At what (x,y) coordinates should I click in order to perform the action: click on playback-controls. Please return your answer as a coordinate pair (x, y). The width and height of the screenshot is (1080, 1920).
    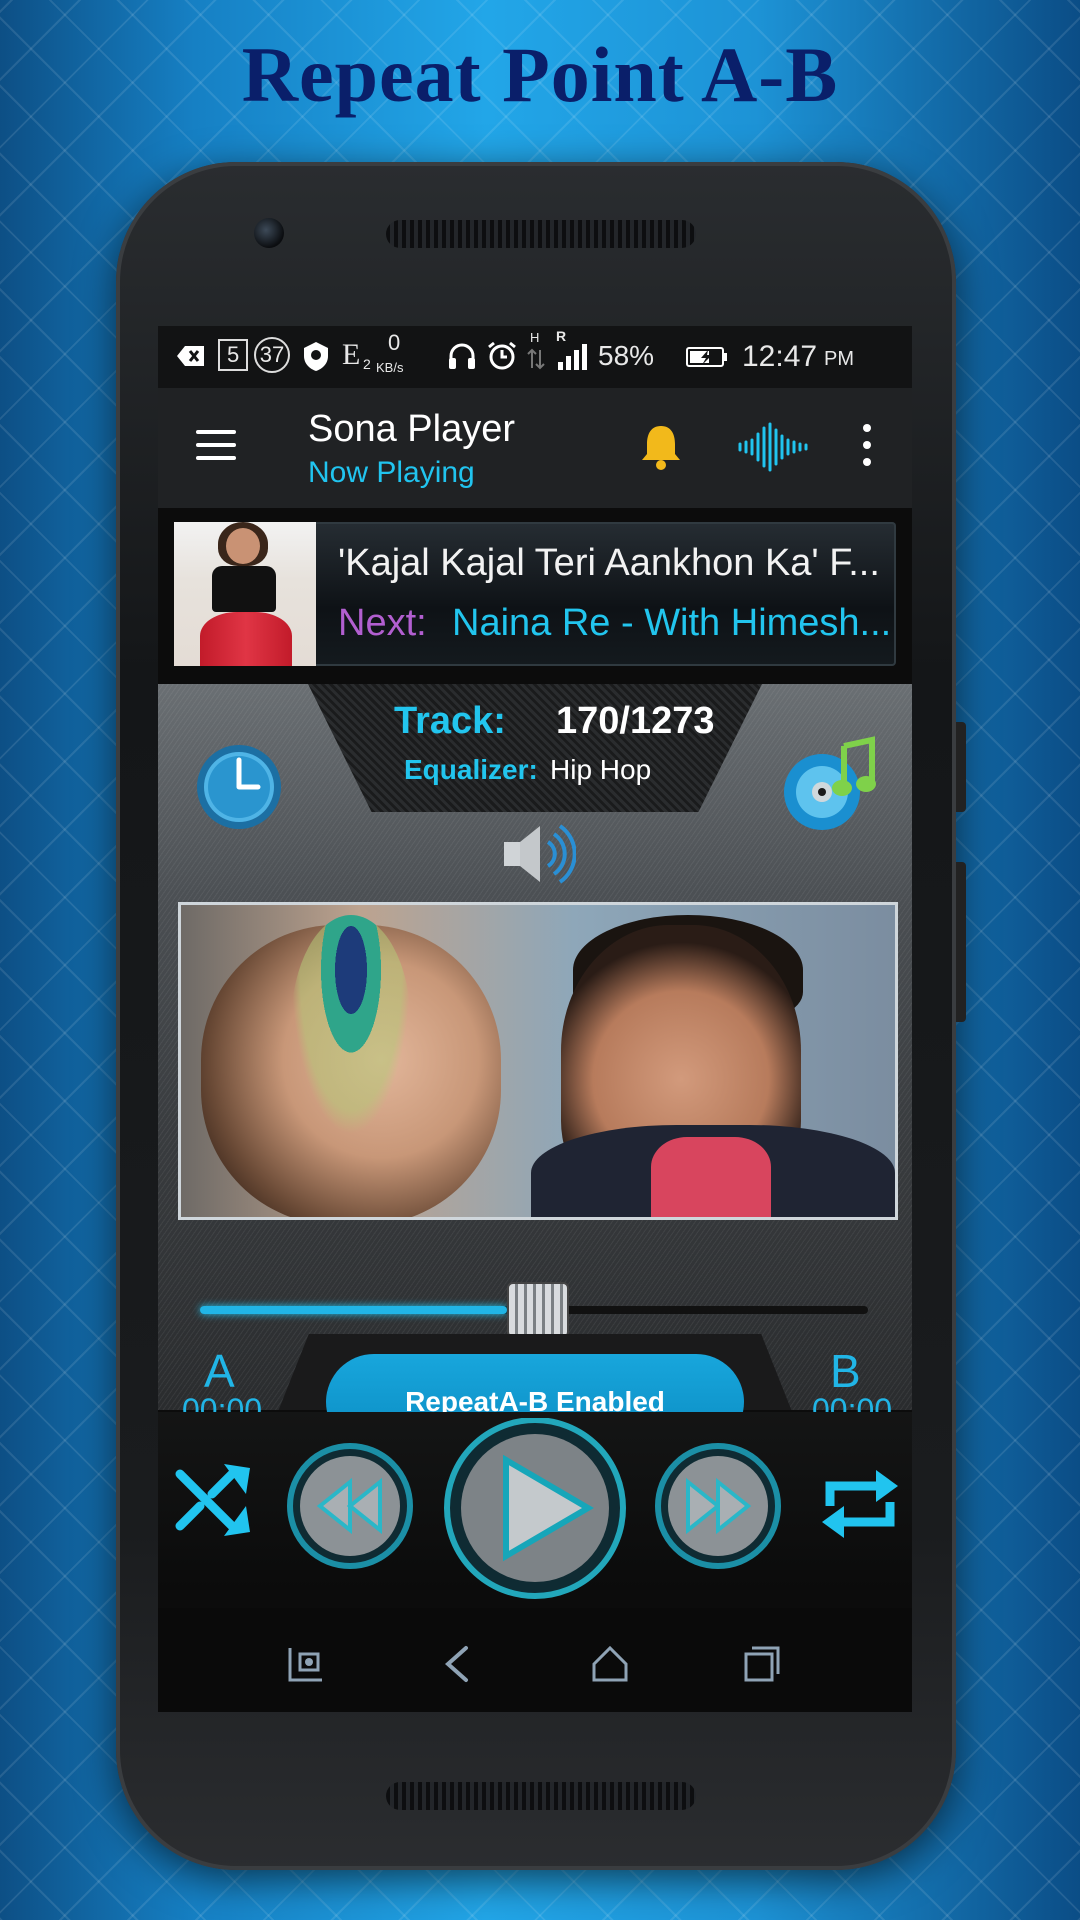
    Looking at the image, I should click on (535, 1505).